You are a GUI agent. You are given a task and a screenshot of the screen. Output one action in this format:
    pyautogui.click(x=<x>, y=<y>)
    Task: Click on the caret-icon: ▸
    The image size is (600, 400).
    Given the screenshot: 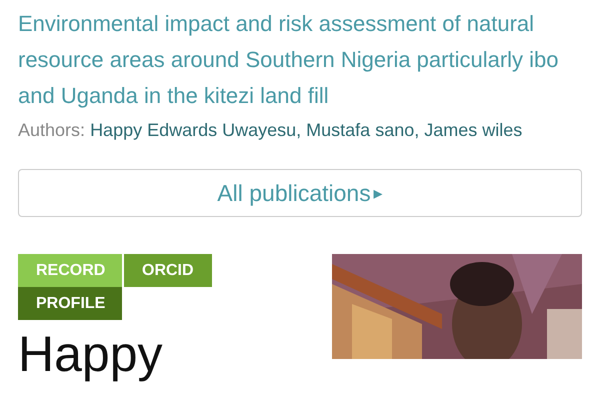 What is the action you would take?
    pyautogui.click(x=378, y=193)
    